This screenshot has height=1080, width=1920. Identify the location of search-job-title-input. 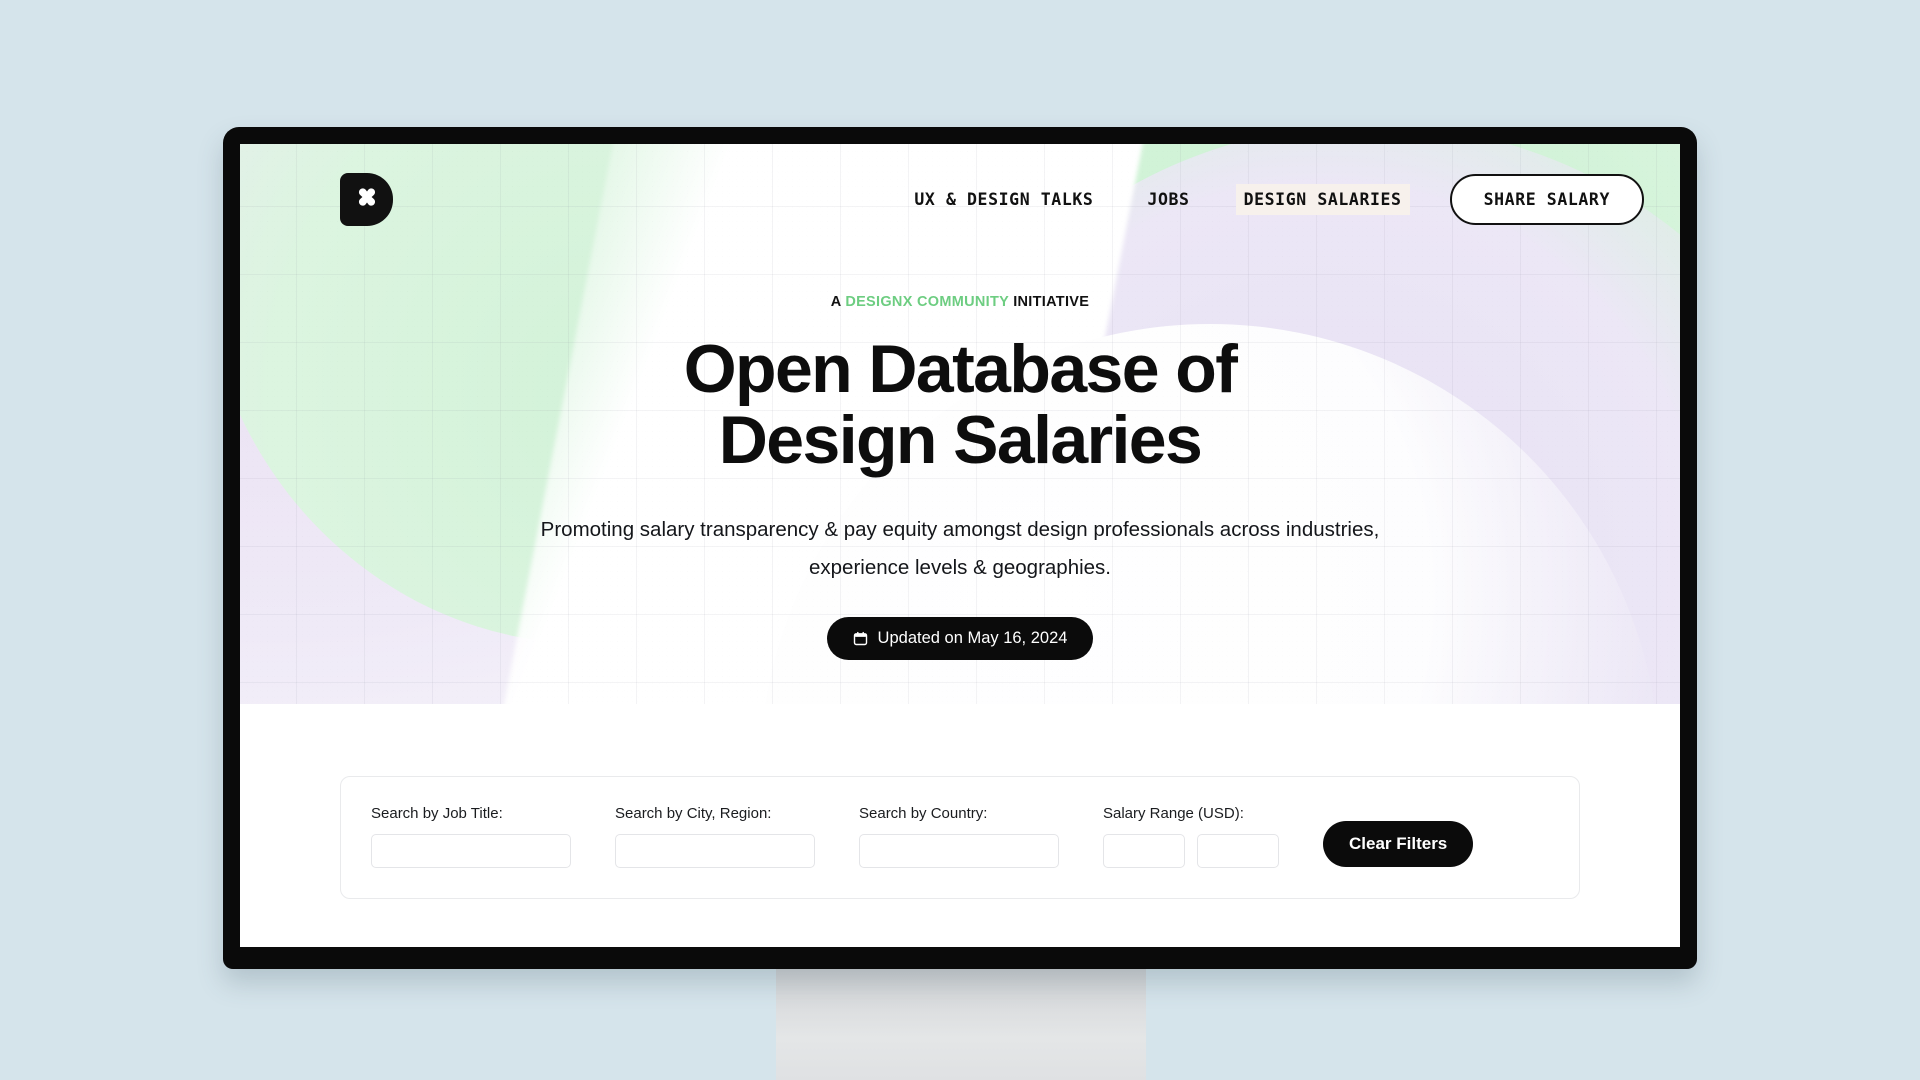
(471, 851).